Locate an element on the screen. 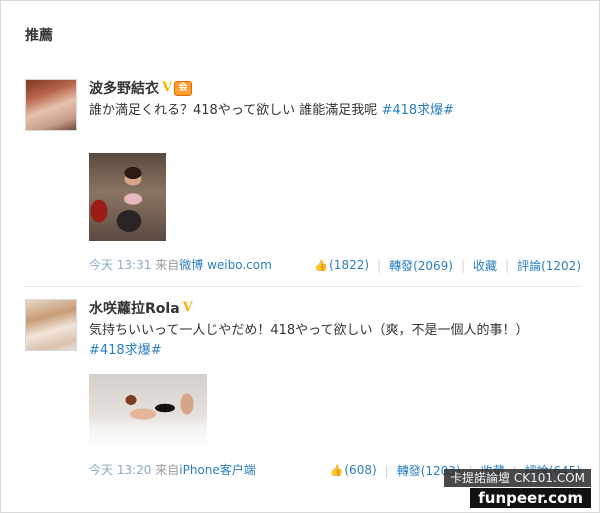 The image size is (600, 513). like-button: 👍(608) is located at coordinates (353, 470).